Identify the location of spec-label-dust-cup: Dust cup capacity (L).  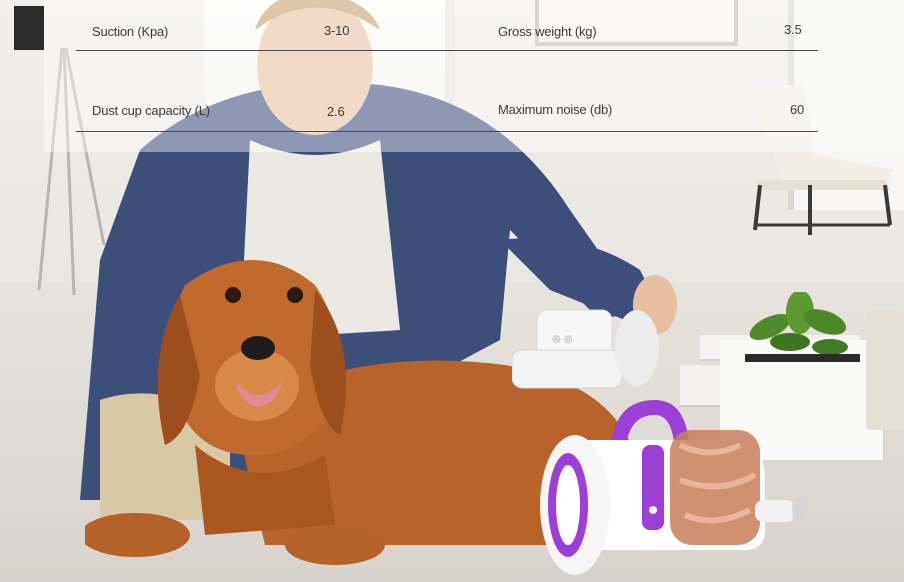
(151, 110).